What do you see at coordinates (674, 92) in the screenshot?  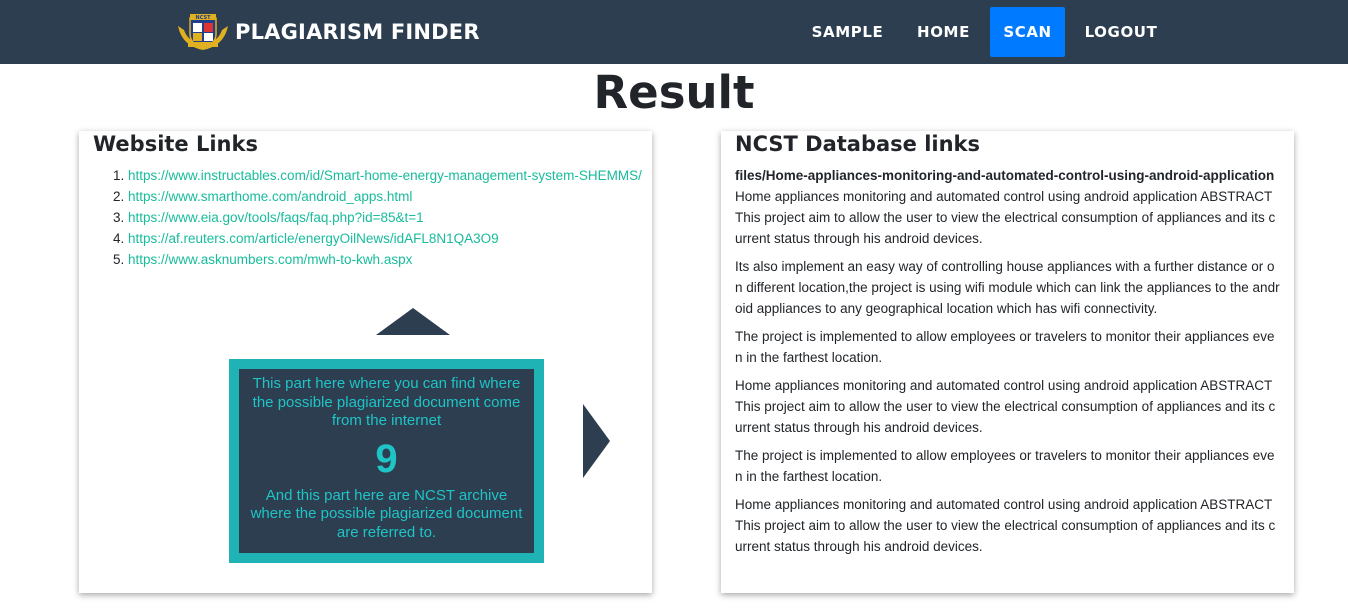 I see `page-title: Result` at bounding box center [674, 92].